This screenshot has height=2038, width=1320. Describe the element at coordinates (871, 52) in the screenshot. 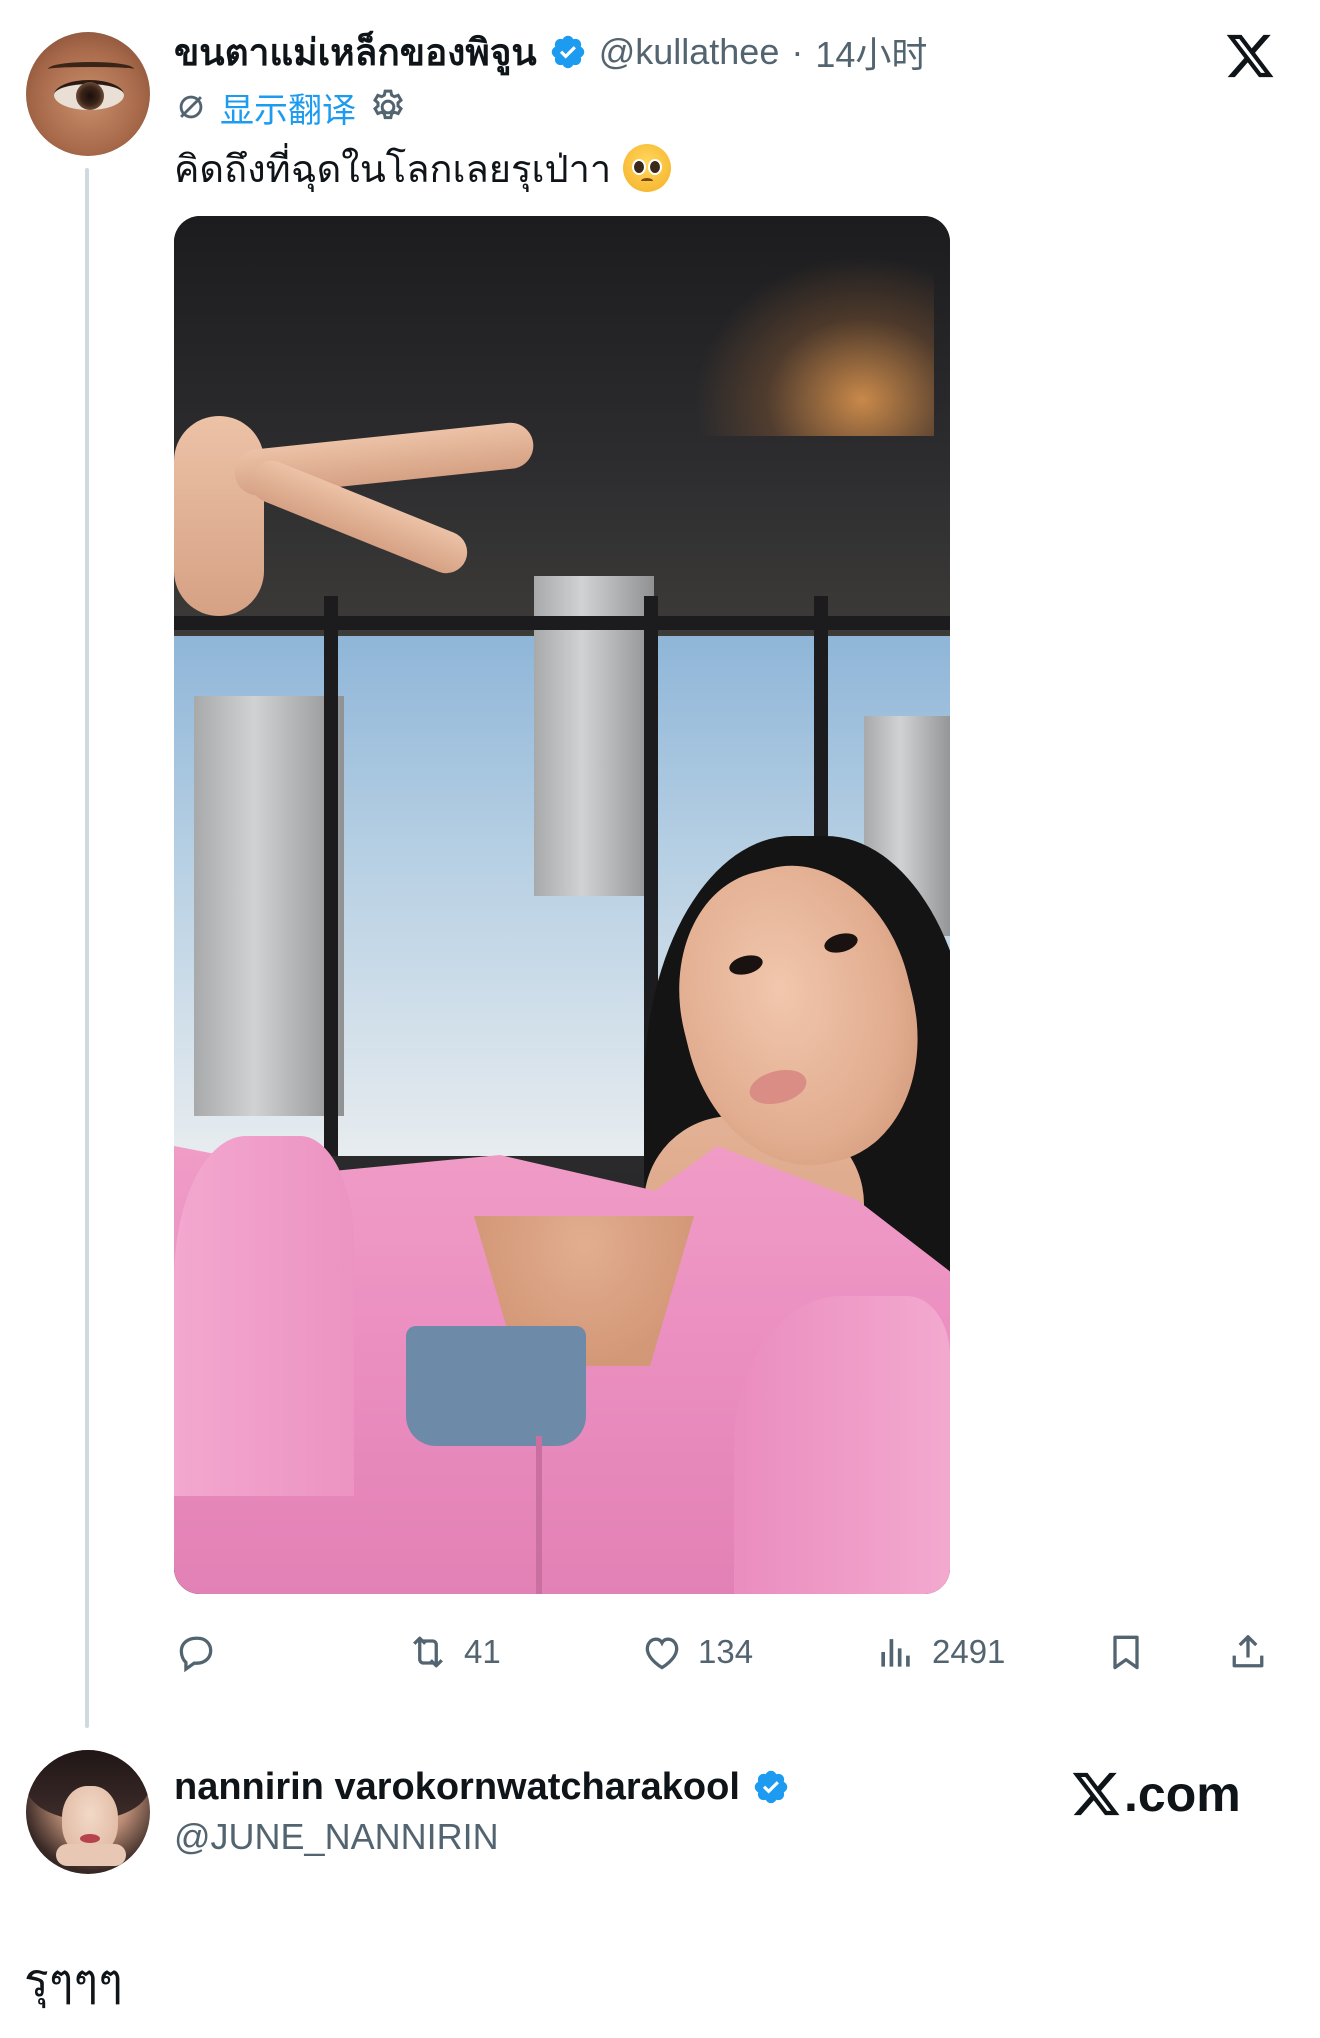

I see `tweet-timestamp: 14小时` at that location.